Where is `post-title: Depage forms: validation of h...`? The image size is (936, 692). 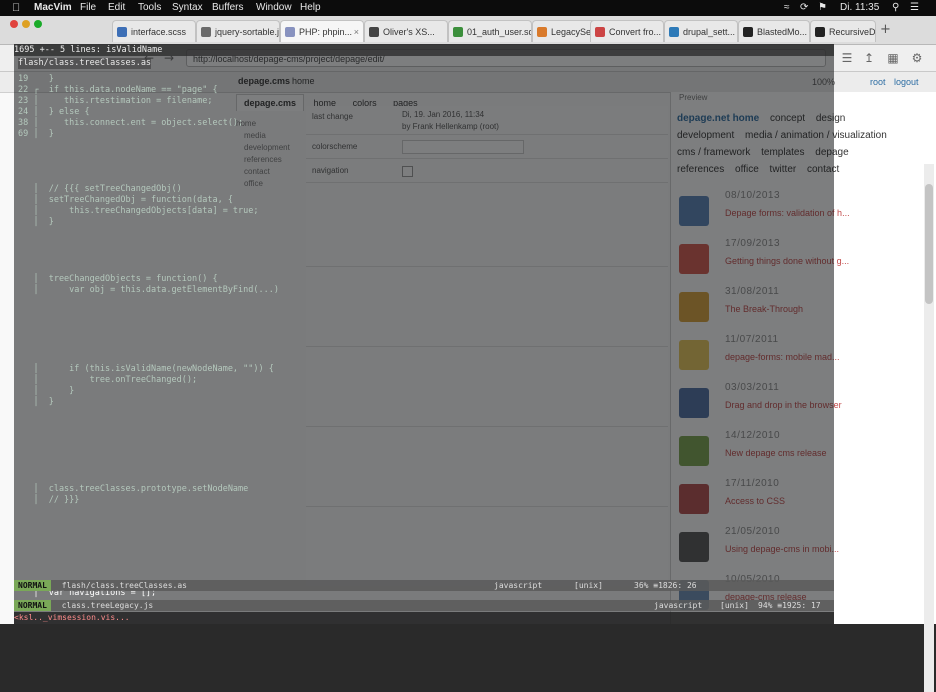
post-title: Depage forms: validation of h... is located at coordinates (787, 213).